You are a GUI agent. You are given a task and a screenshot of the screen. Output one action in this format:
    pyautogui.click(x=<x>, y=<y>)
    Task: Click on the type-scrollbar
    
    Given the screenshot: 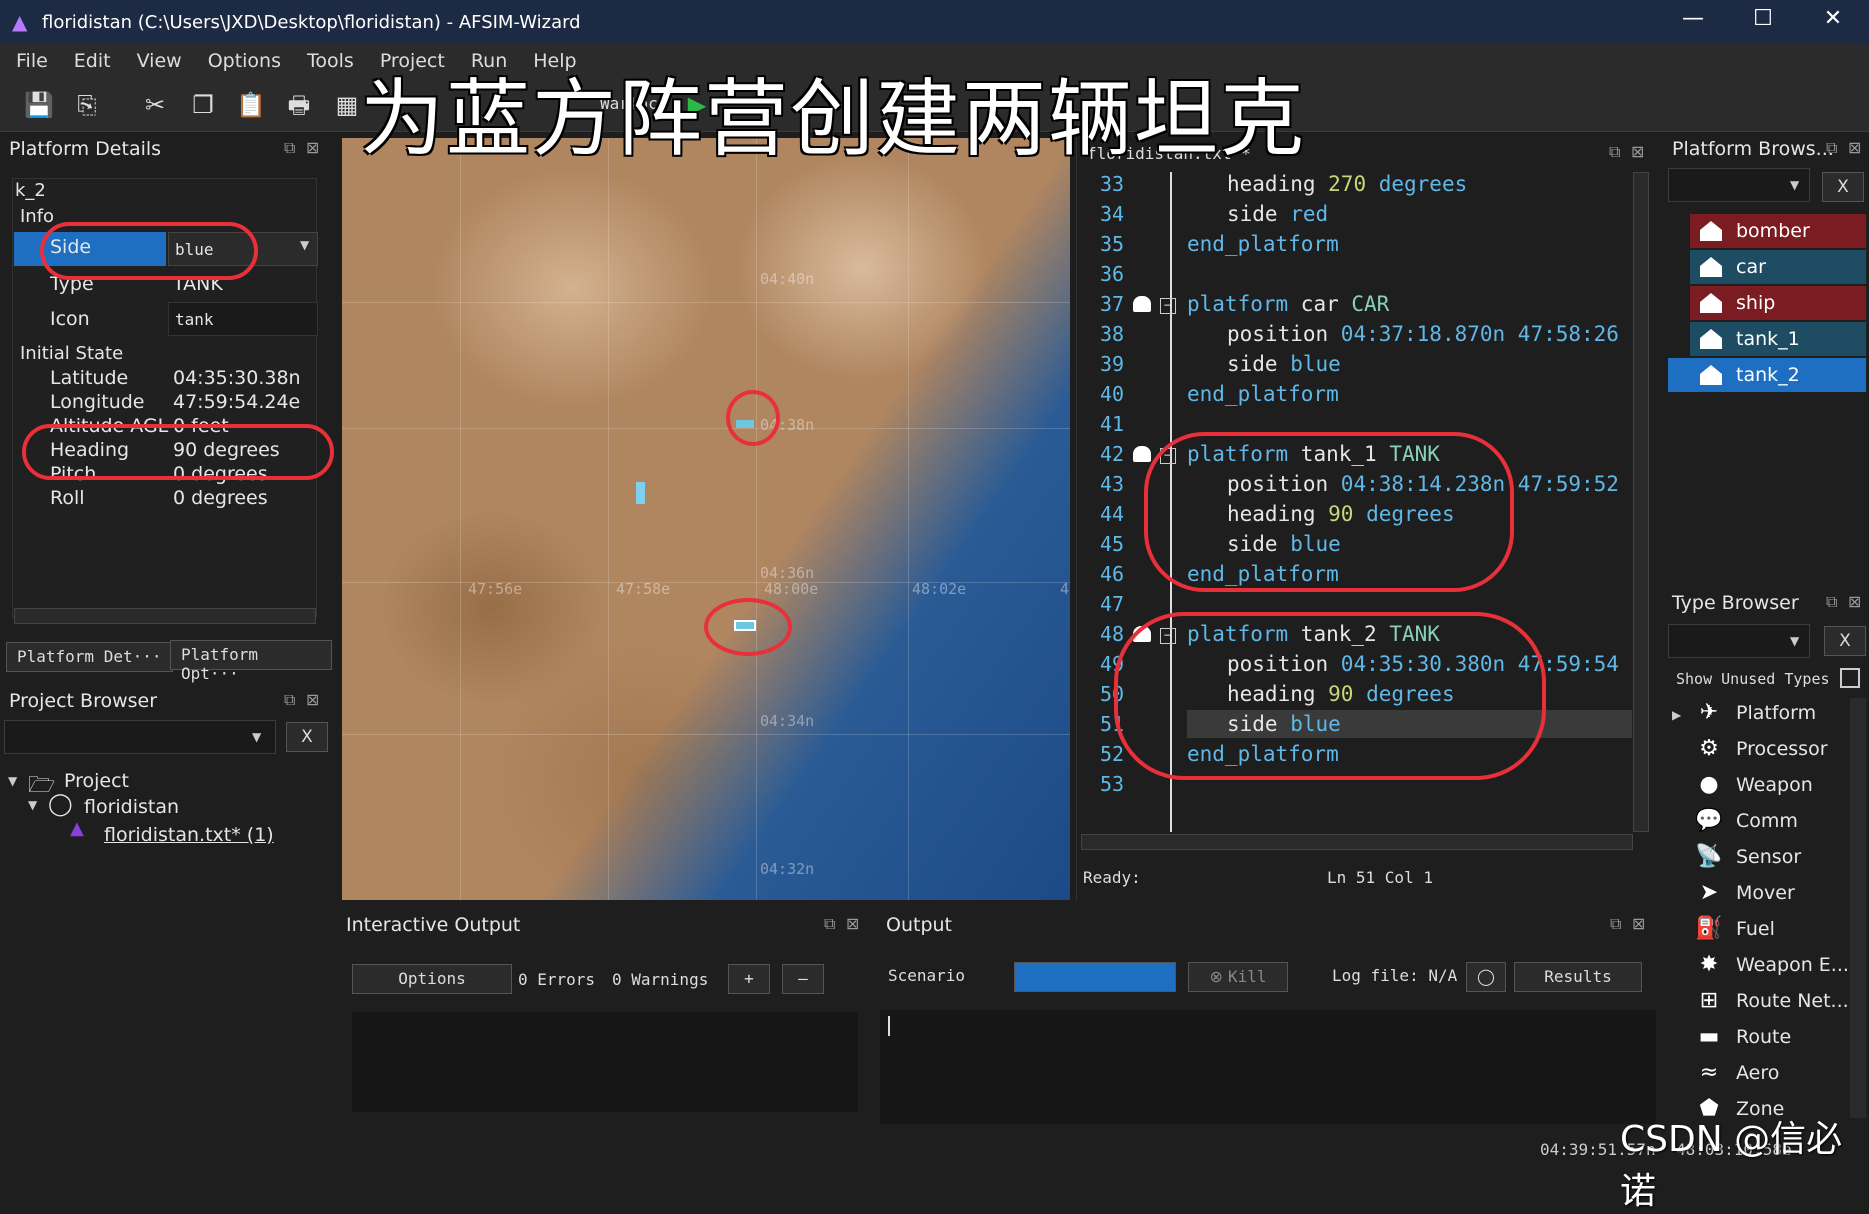 What is the action you would take?
    pyautogui.click(x=1858, y=908)
    